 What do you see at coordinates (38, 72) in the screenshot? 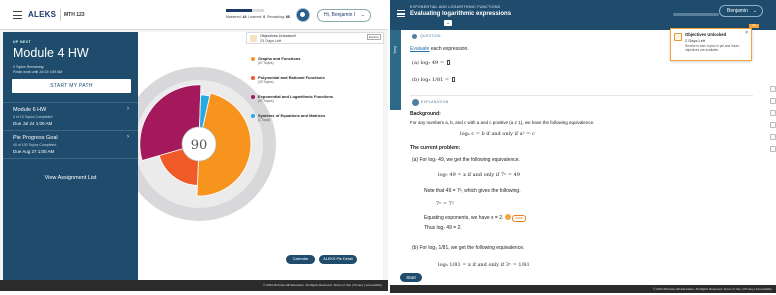
I see `finish-date: Finish work until Jul 19 1:59 AM` at bounding box center [38, 72].